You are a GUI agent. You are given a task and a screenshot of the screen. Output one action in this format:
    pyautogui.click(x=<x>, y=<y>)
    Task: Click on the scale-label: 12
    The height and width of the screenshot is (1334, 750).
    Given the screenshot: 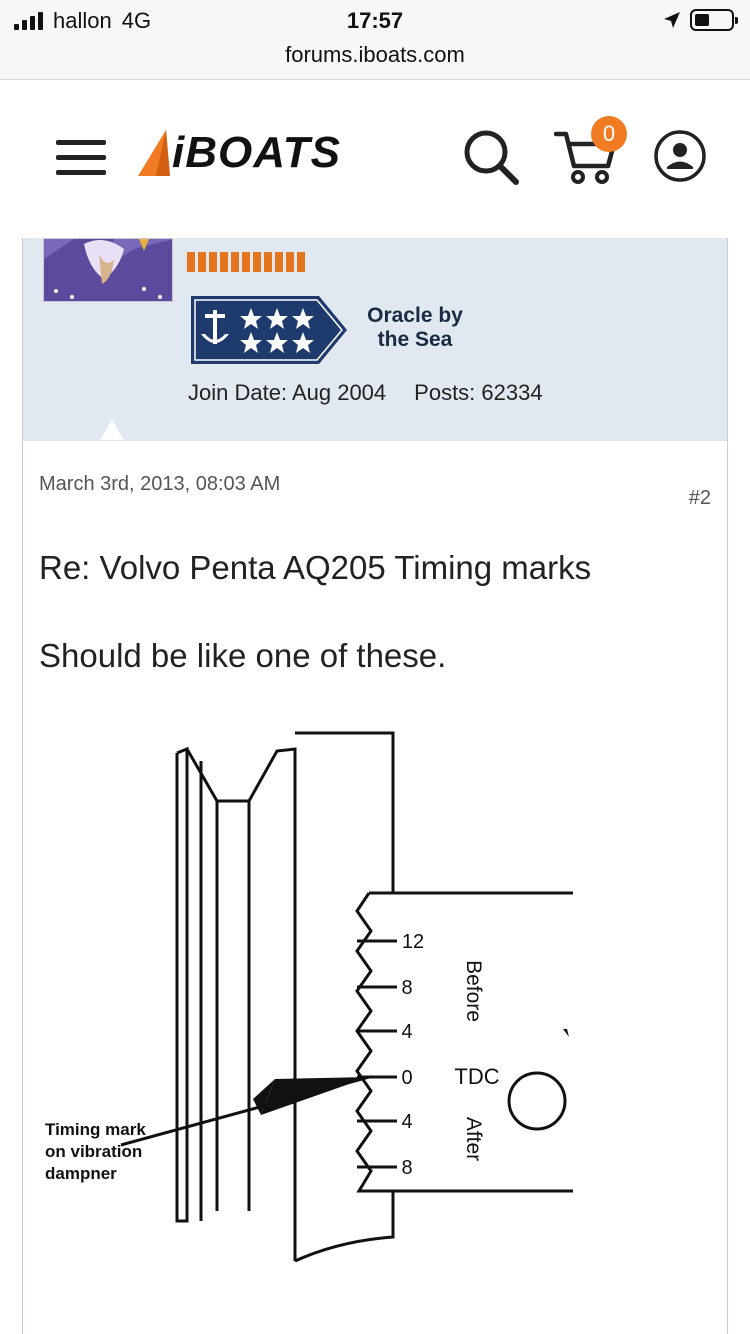 What is the action you would take?
    pyautogui.click(x=413, y=942)
    